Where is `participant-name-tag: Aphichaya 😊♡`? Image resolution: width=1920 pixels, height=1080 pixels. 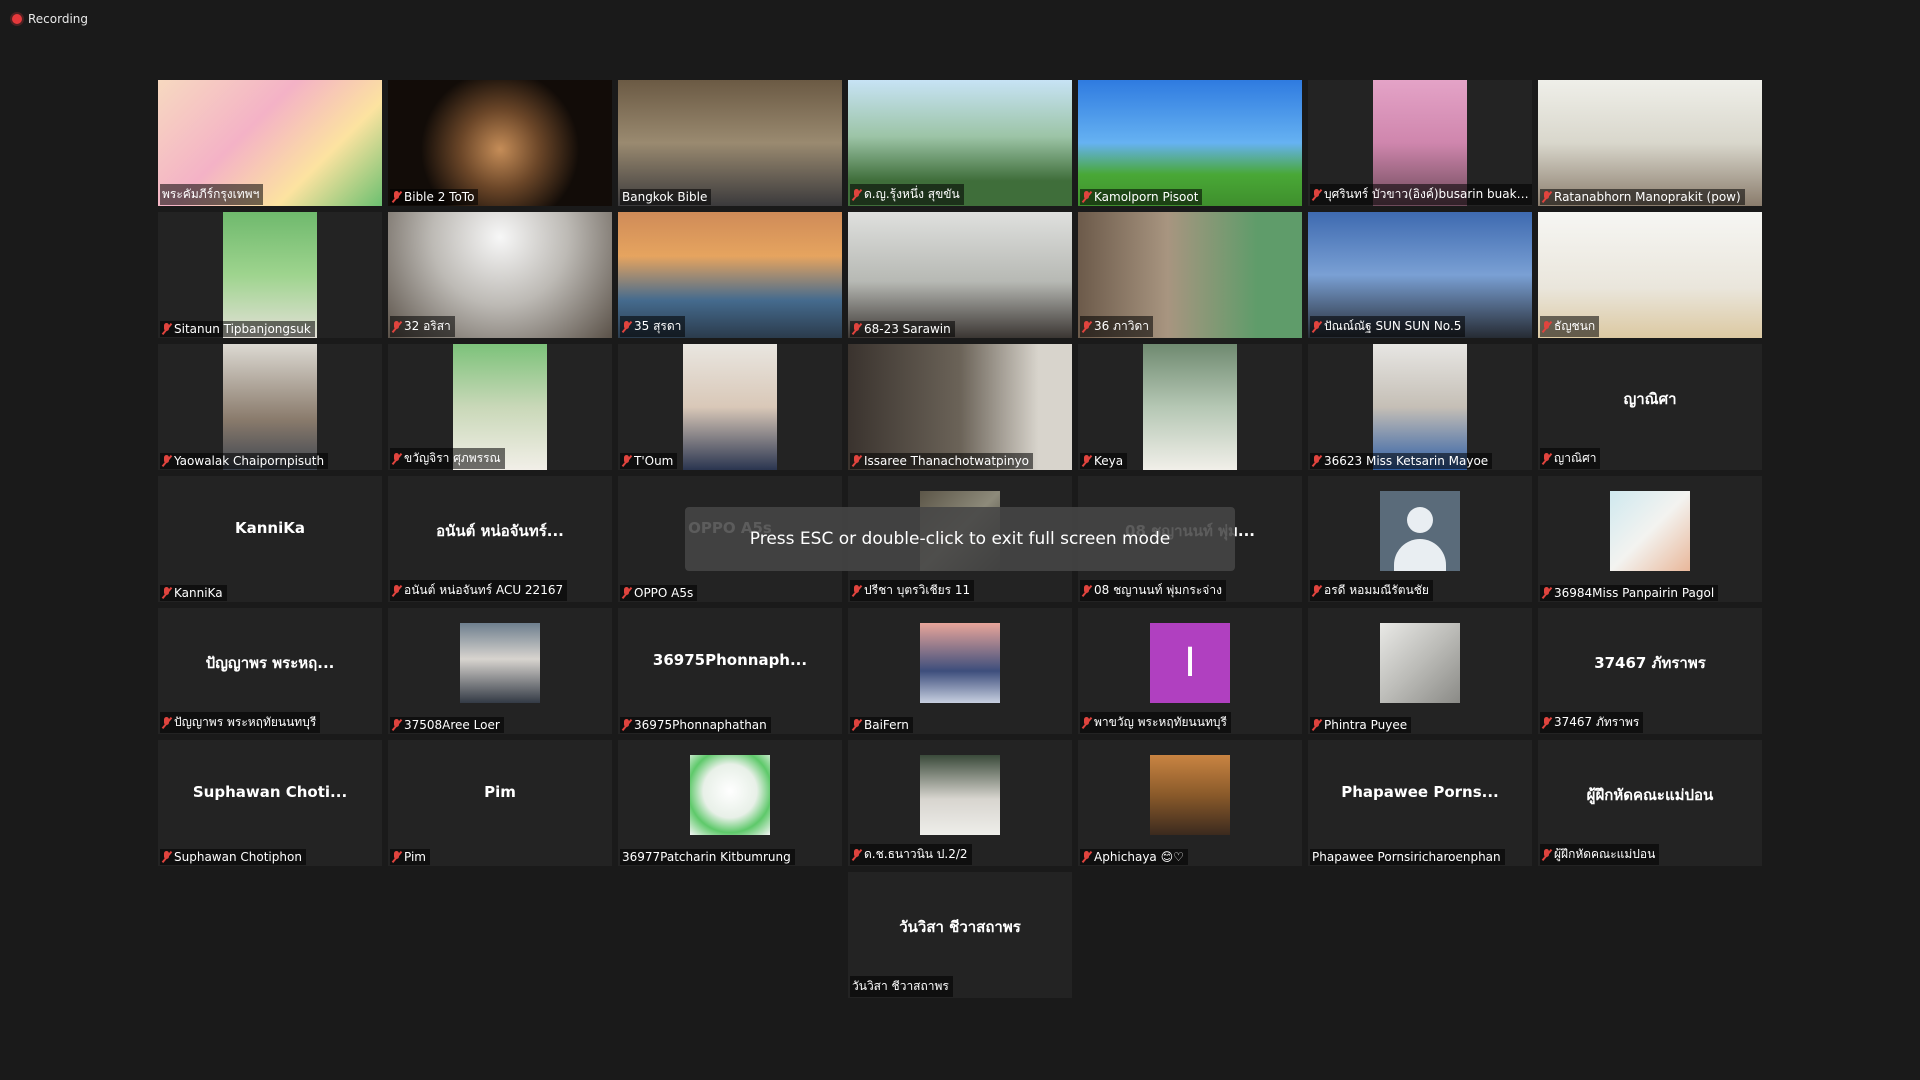 participant-name-tag: Aphichaya 😊♡ is located at coordinates (1134, 857).